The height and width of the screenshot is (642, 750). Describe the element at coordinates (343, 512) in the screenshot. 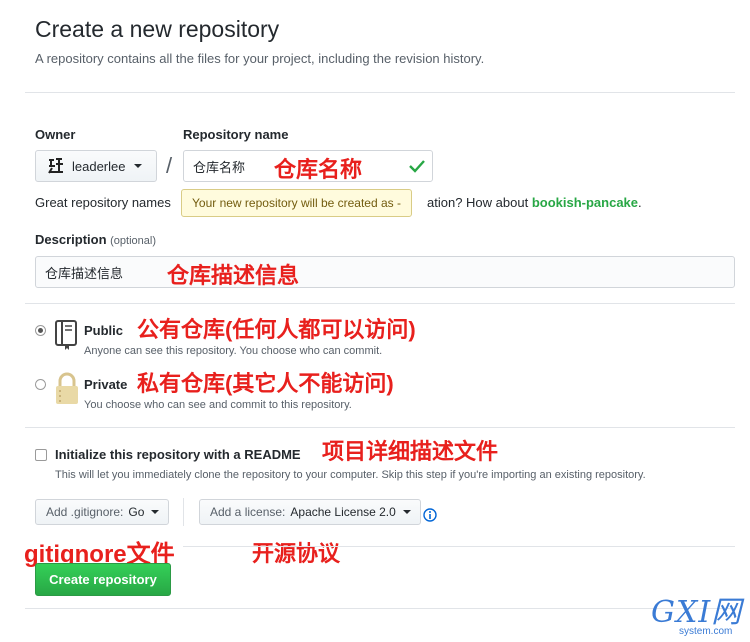

I see `license-value: Apache License 2.0` at that location.